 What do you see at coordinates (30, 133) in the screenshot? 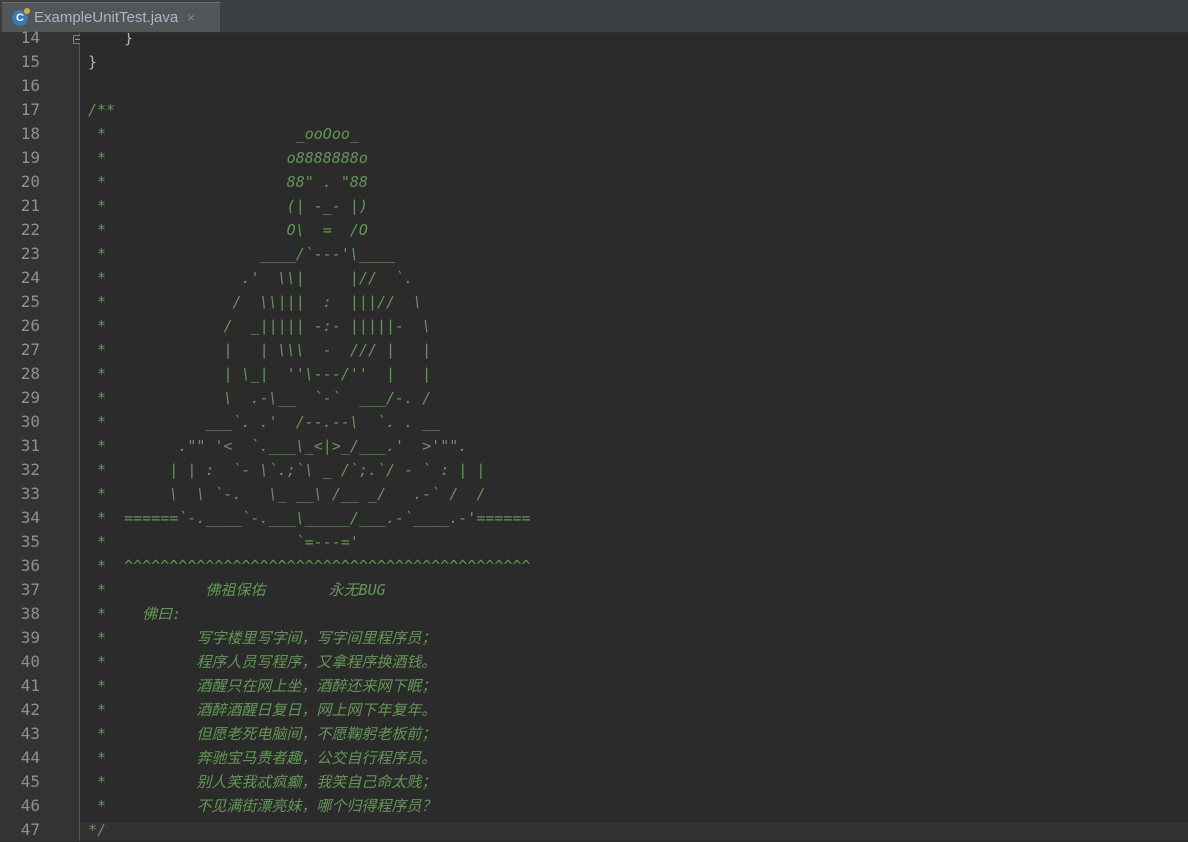
I see `line-number: 18` at bounding box center [30, 133].